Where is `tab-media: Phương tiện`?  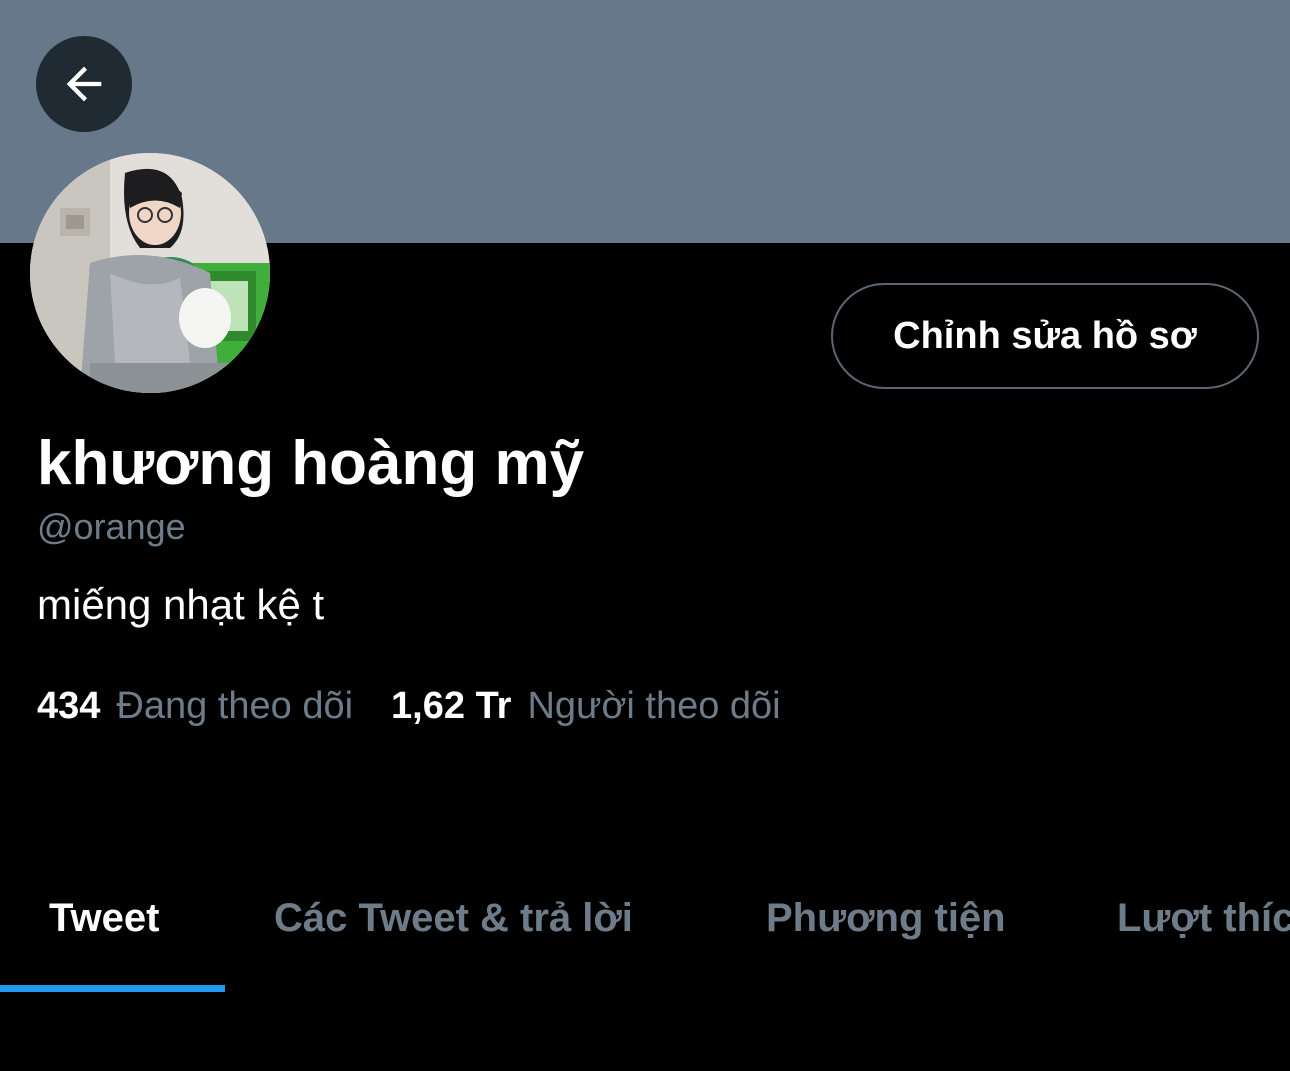 tab-media: Phương tiện is located at coordinates (886, 918).